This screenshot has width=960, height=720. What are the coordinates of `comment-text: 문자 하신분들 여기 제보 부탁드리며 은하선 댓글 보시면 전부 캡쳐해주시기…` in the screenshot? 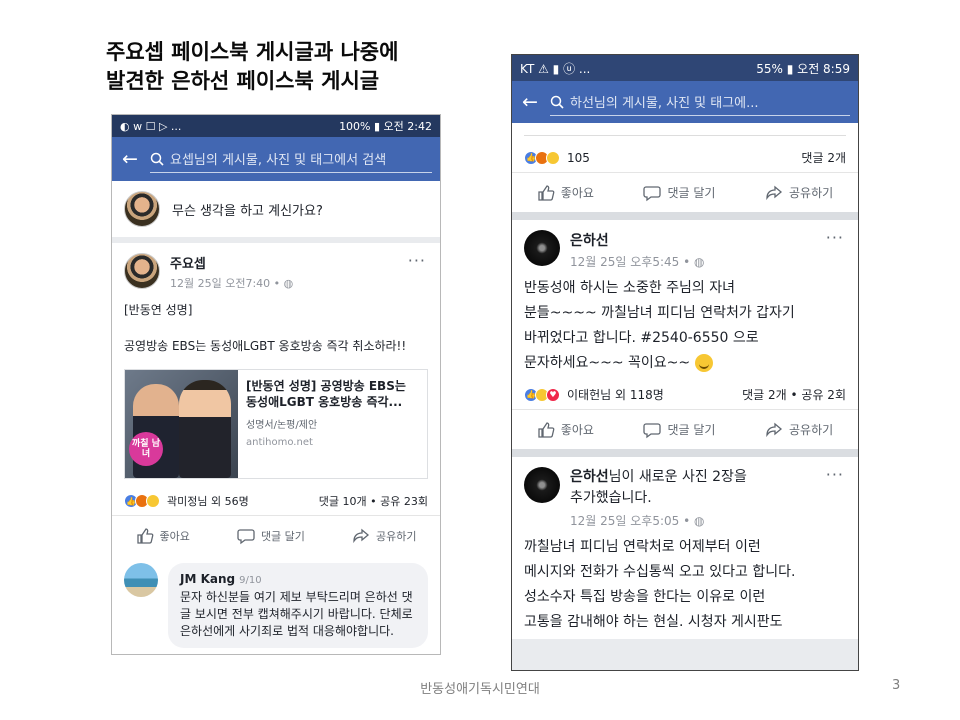 It's located at (296, 614).